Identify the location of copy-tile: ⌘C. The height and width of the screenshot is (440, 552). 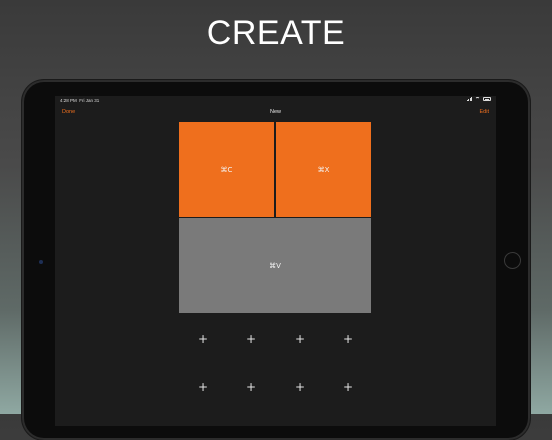
(226, 169).